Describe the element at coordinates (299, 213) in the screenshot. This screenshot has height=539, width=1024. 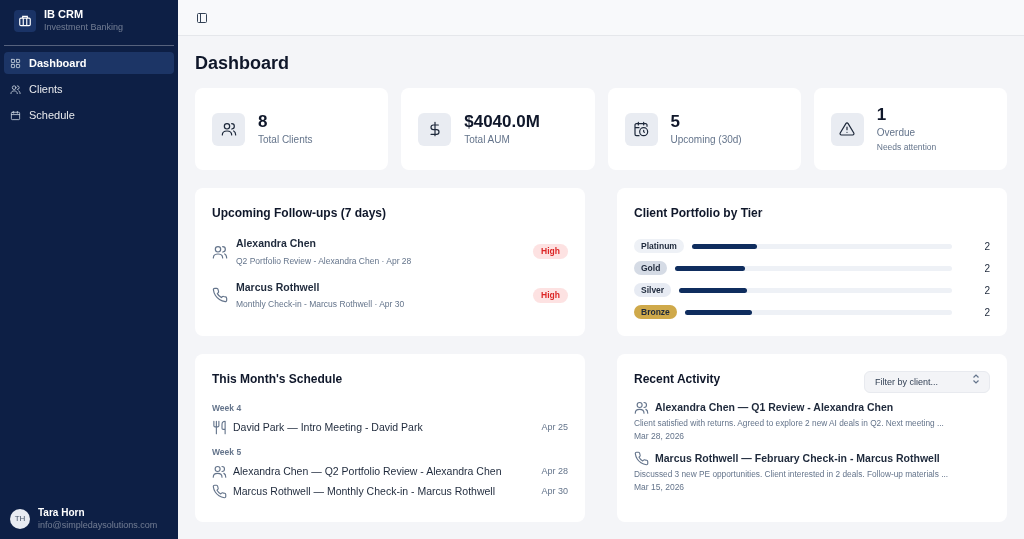
I see `card-title: Upcoming Follow-ups (7 days)` at that location.